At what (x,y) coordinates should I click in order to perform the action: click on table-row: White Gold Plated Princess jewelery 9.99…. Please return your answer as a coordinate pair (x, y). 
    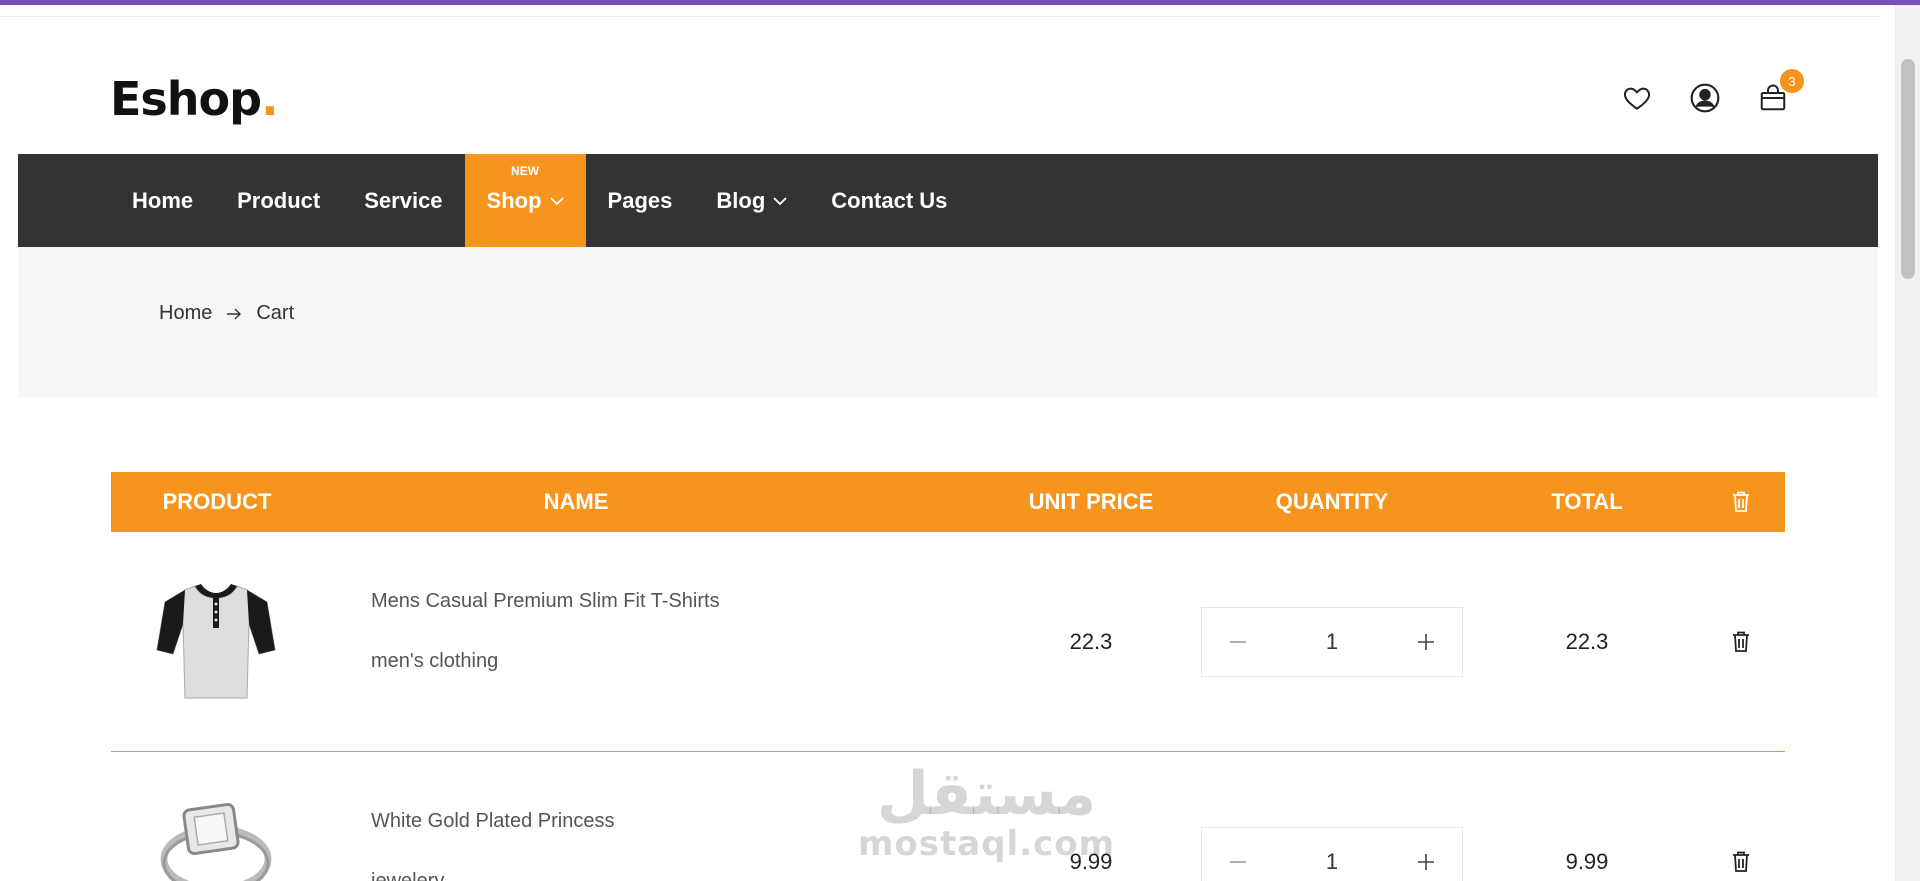
    Looking at the image, I should click on (948, 816).